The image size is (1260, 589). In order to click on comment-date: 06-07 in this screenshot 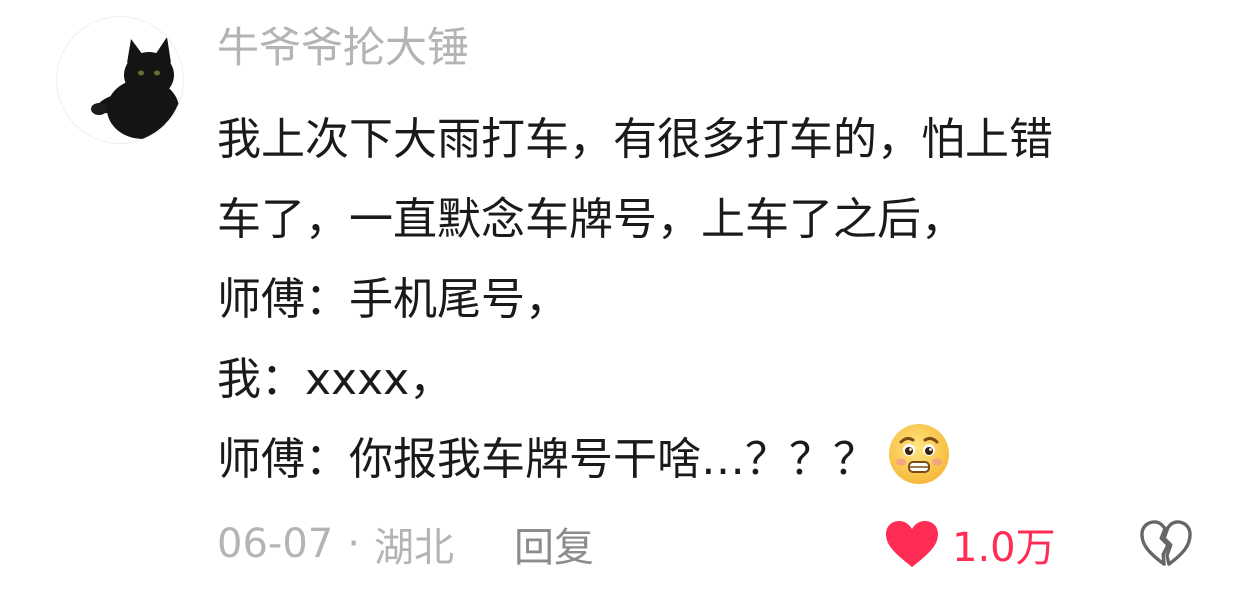, I will do `click(275, 544)`.